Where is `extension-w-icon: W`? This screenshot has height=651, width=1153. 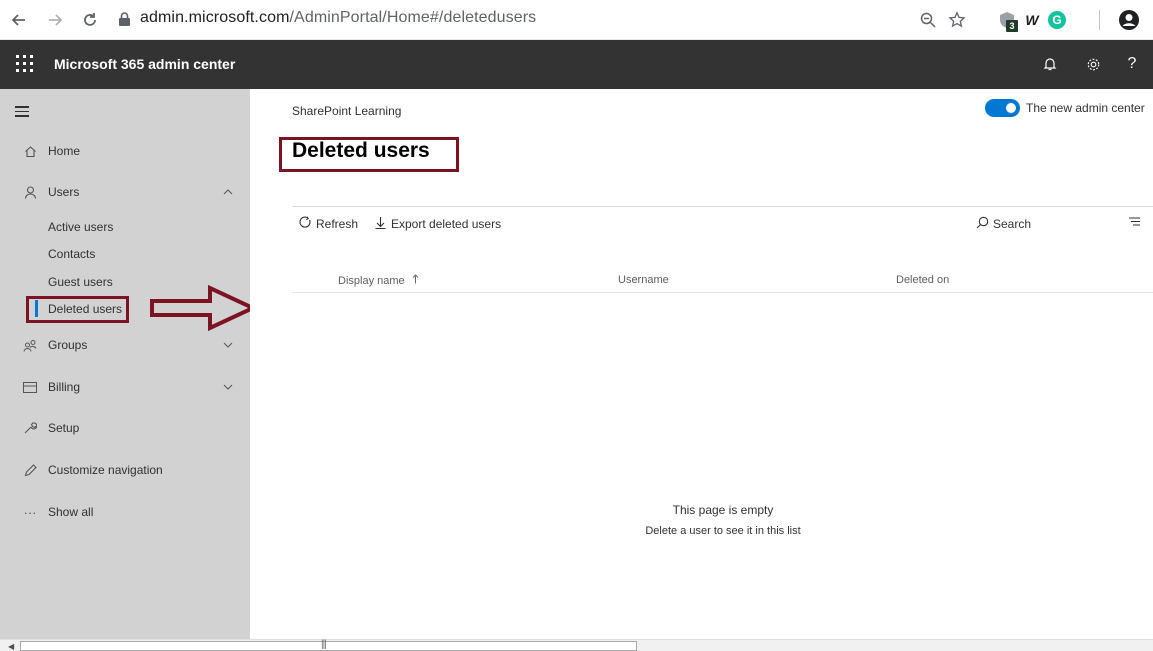 extension-w-icon: W is located at coordinates (1032, 20).